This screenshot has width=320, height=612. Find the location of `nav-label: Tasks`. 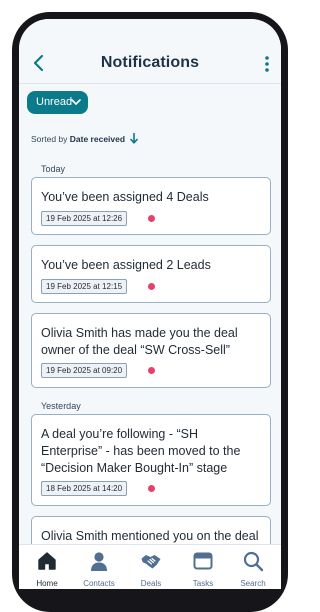

nav-label: Tasks is located at coordinates (203, 583).